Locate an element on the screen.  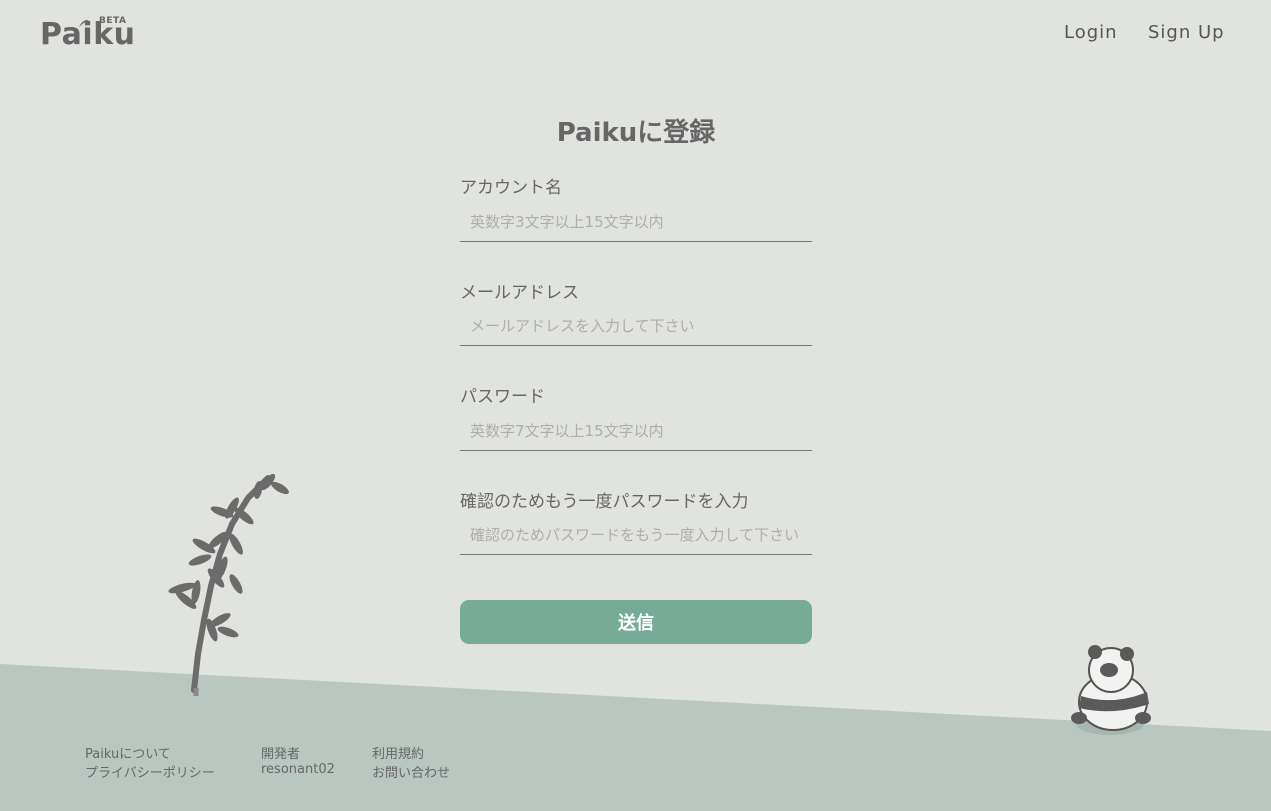
confirm-password-input is located at coordinates (636, 535).